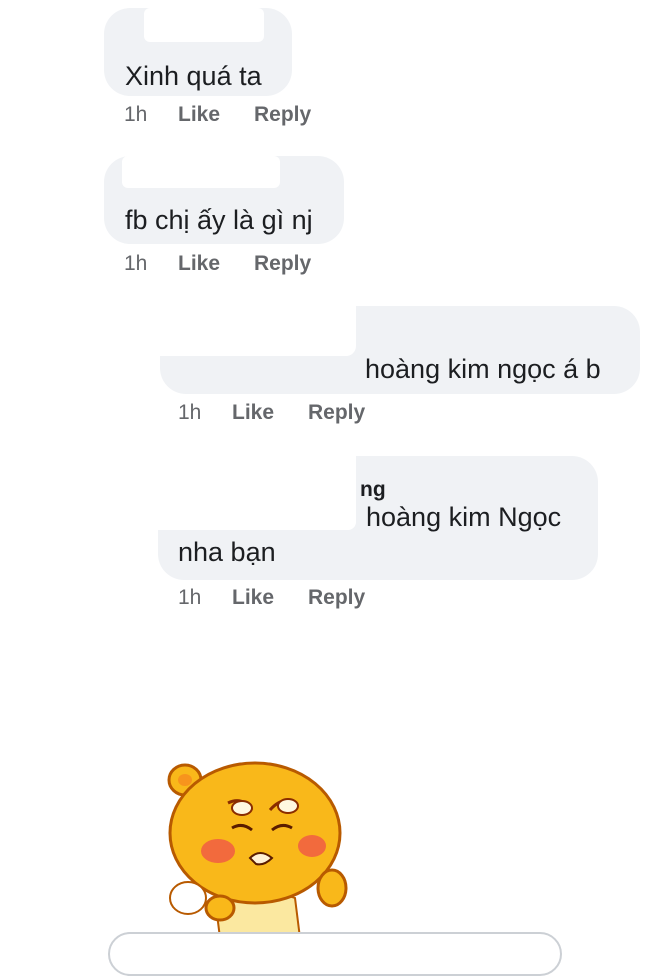 The image size is (660, 976). Describe the element at coordinates (193, 76) in the screenshot. I see `comment-text: Xinh quá ta` at that location.